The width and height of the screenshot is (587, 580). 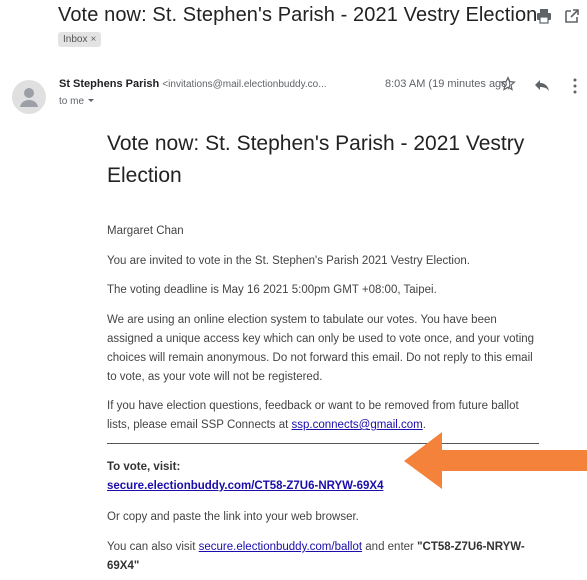 What do you see at coordinates (495, 460) in the screenshot?
I see `orange-arrow-annotation` at bounding box center [495, 460].